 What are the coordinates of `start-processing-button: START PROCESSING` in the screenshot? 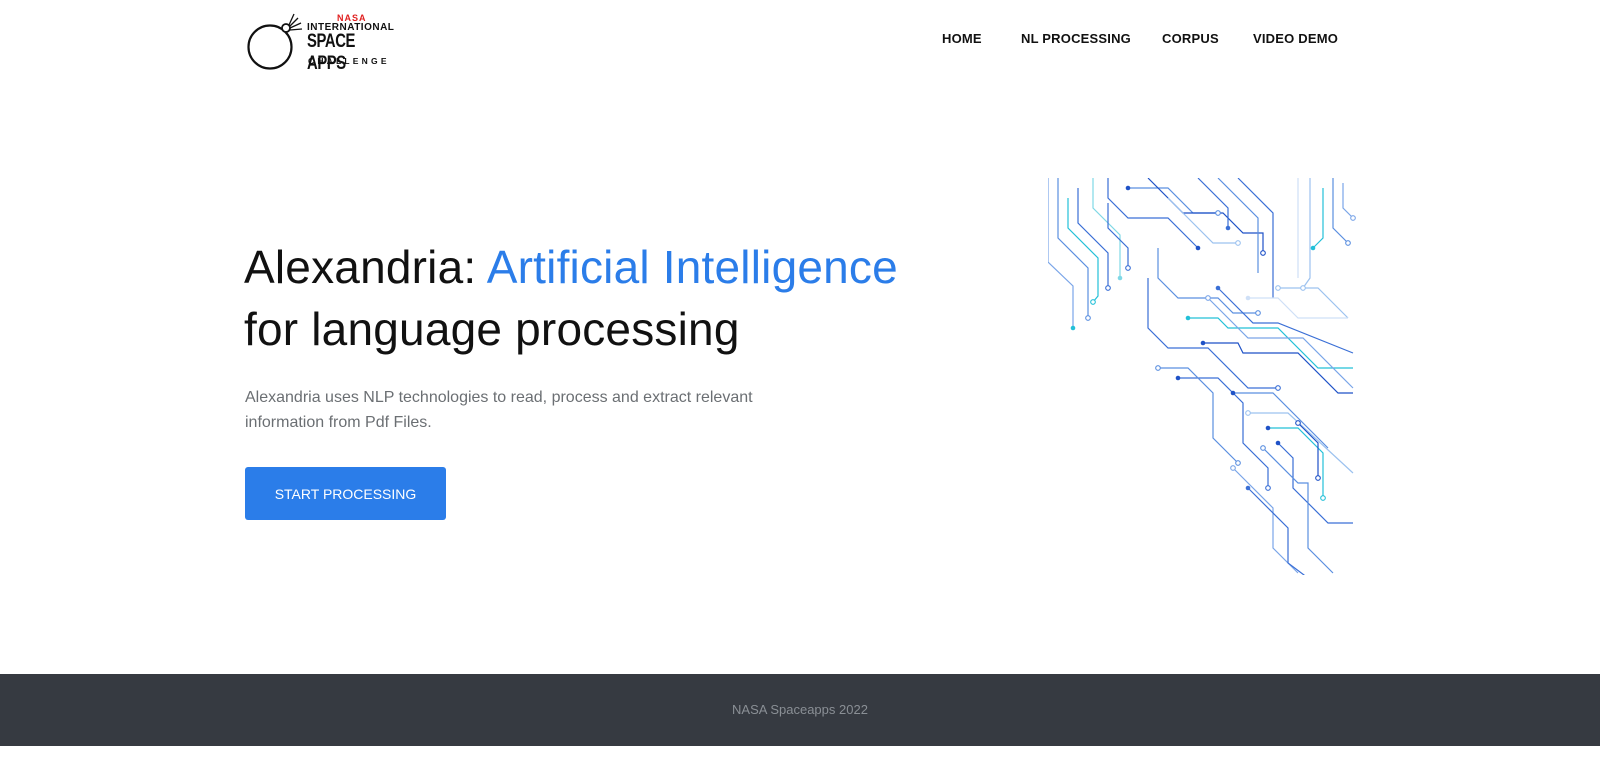 It's located at (345, 493).